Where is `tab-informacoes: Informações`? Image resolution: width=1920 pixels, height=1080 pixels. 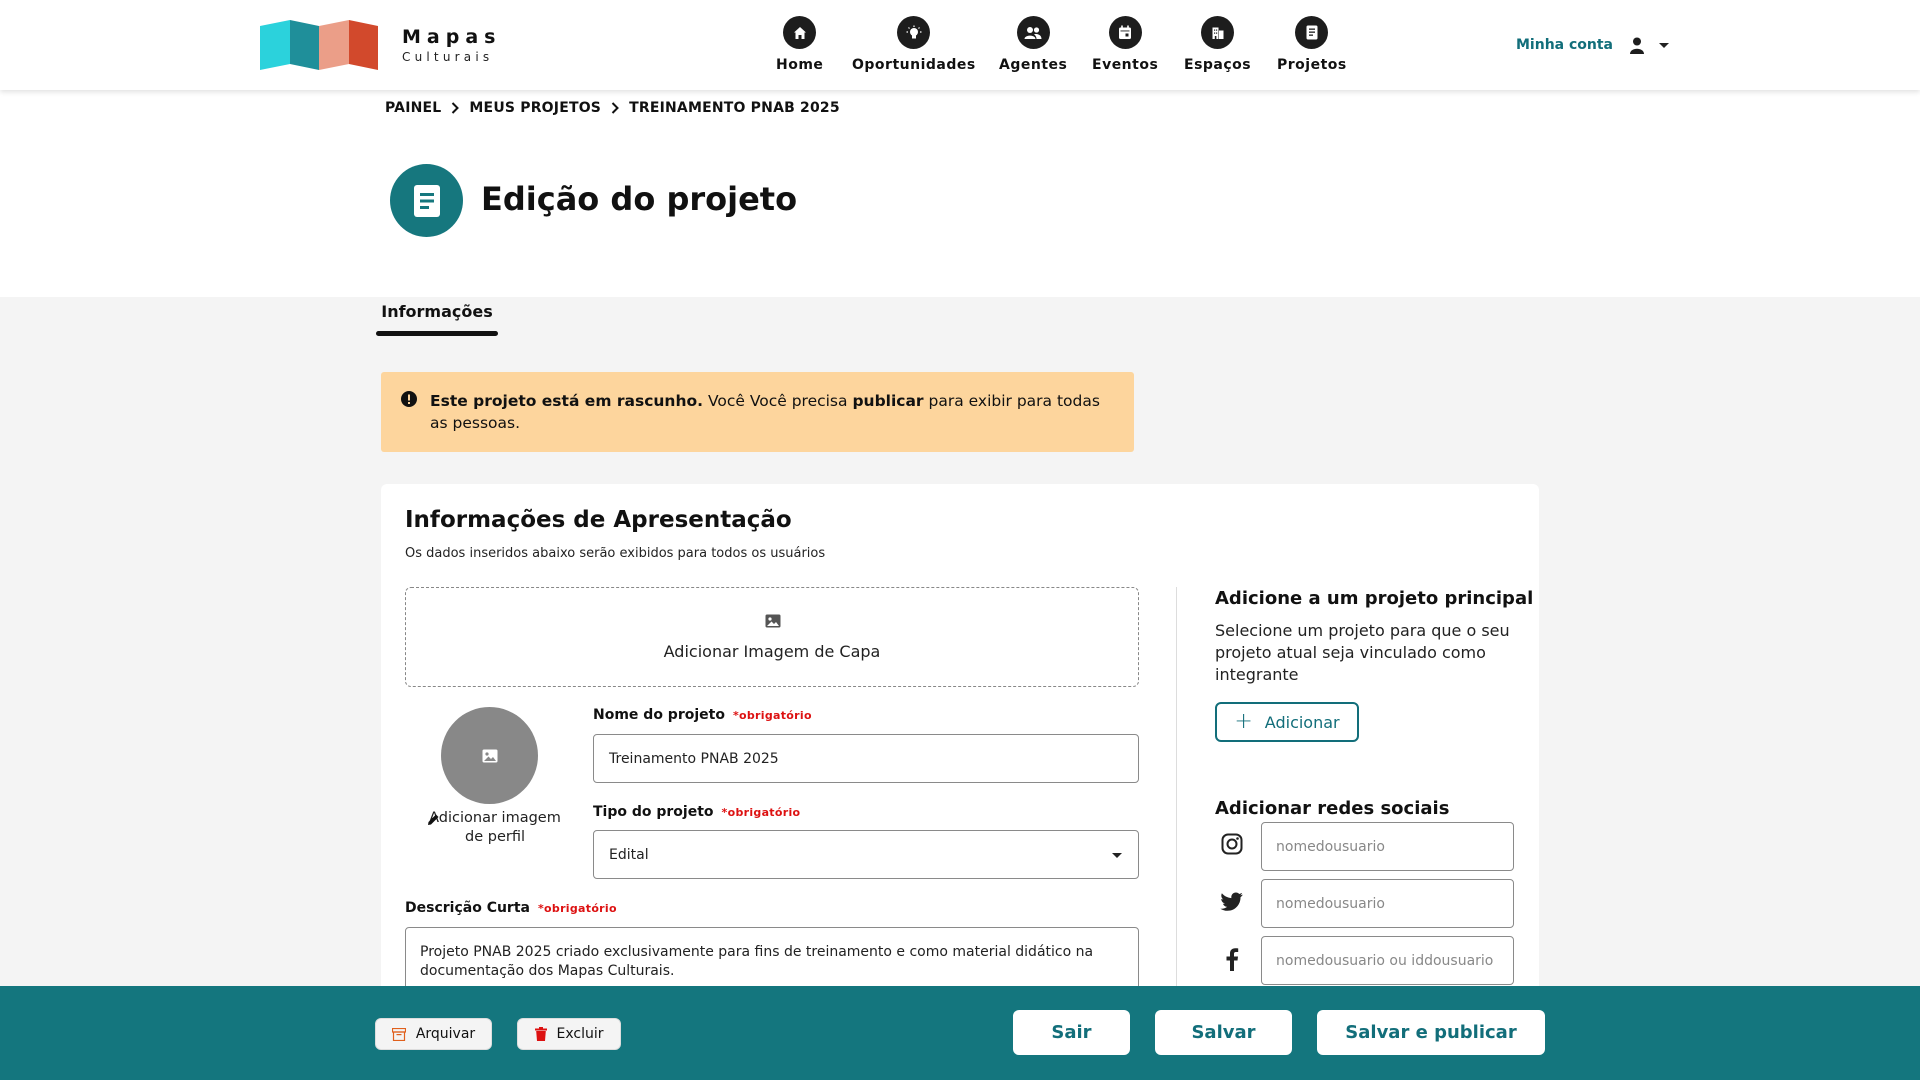
tab-informacoes: Informações is located at coordinates (437, 319).